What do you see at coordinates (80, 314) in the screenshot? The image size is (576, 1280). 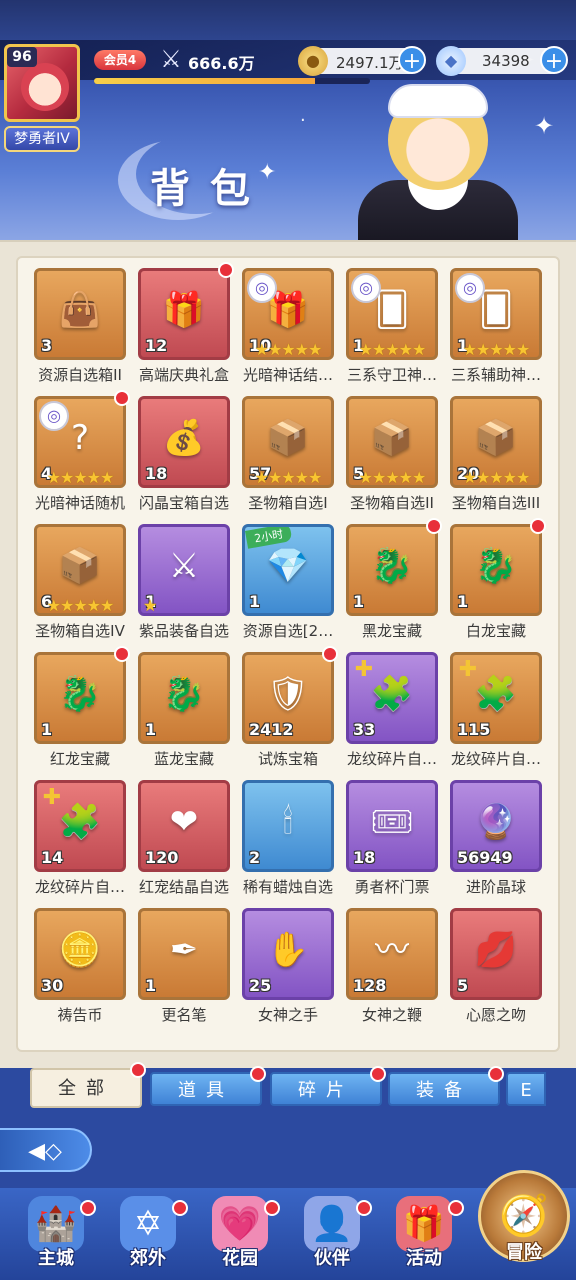 I see `item-tile: 👜 3` at bounding box center [80, 314].